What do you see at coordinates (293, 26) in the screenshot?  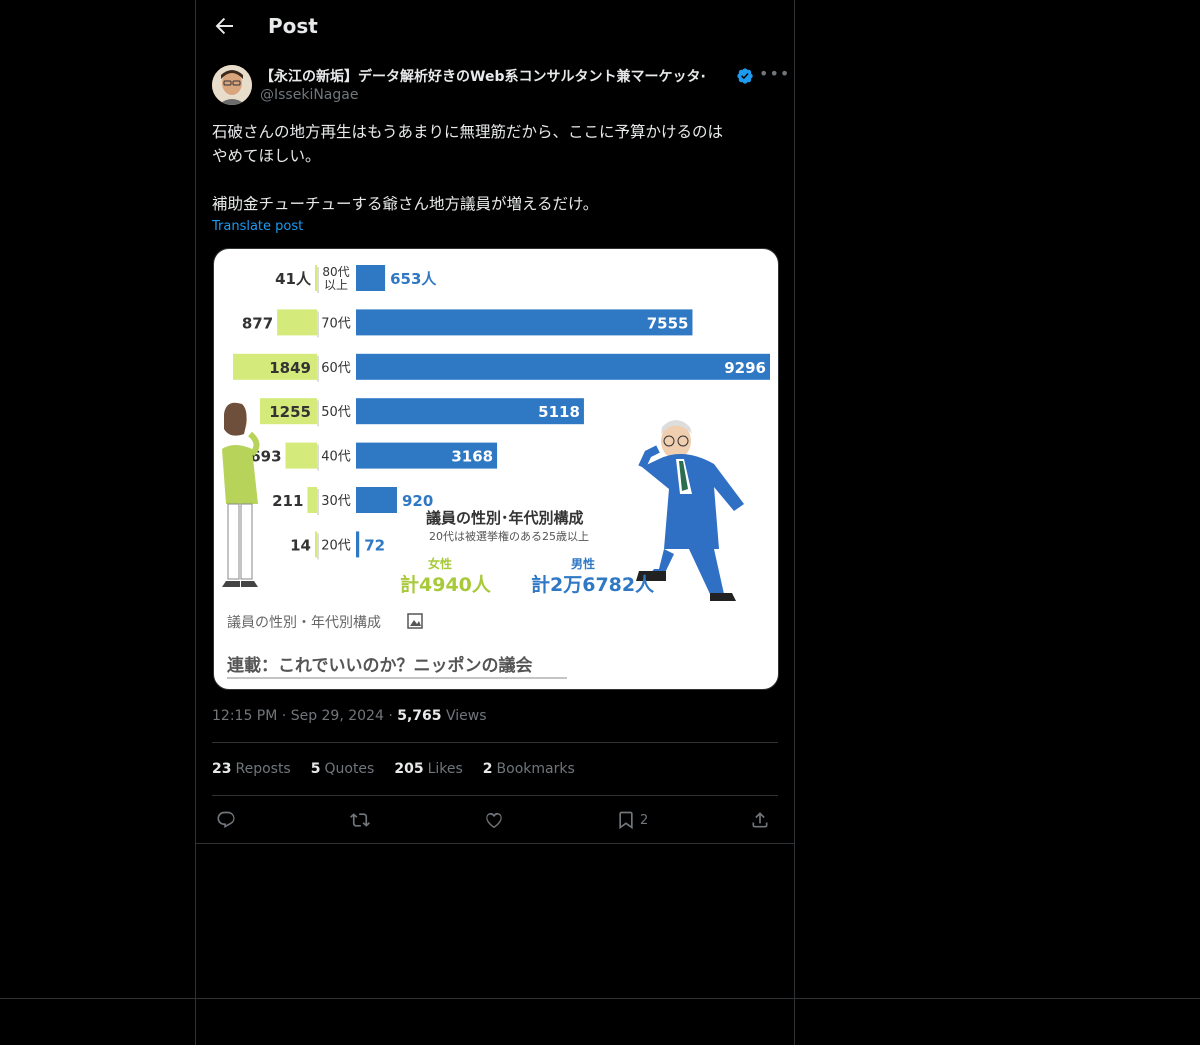 I see `page-title: Post` at bounding box center [293, 26].